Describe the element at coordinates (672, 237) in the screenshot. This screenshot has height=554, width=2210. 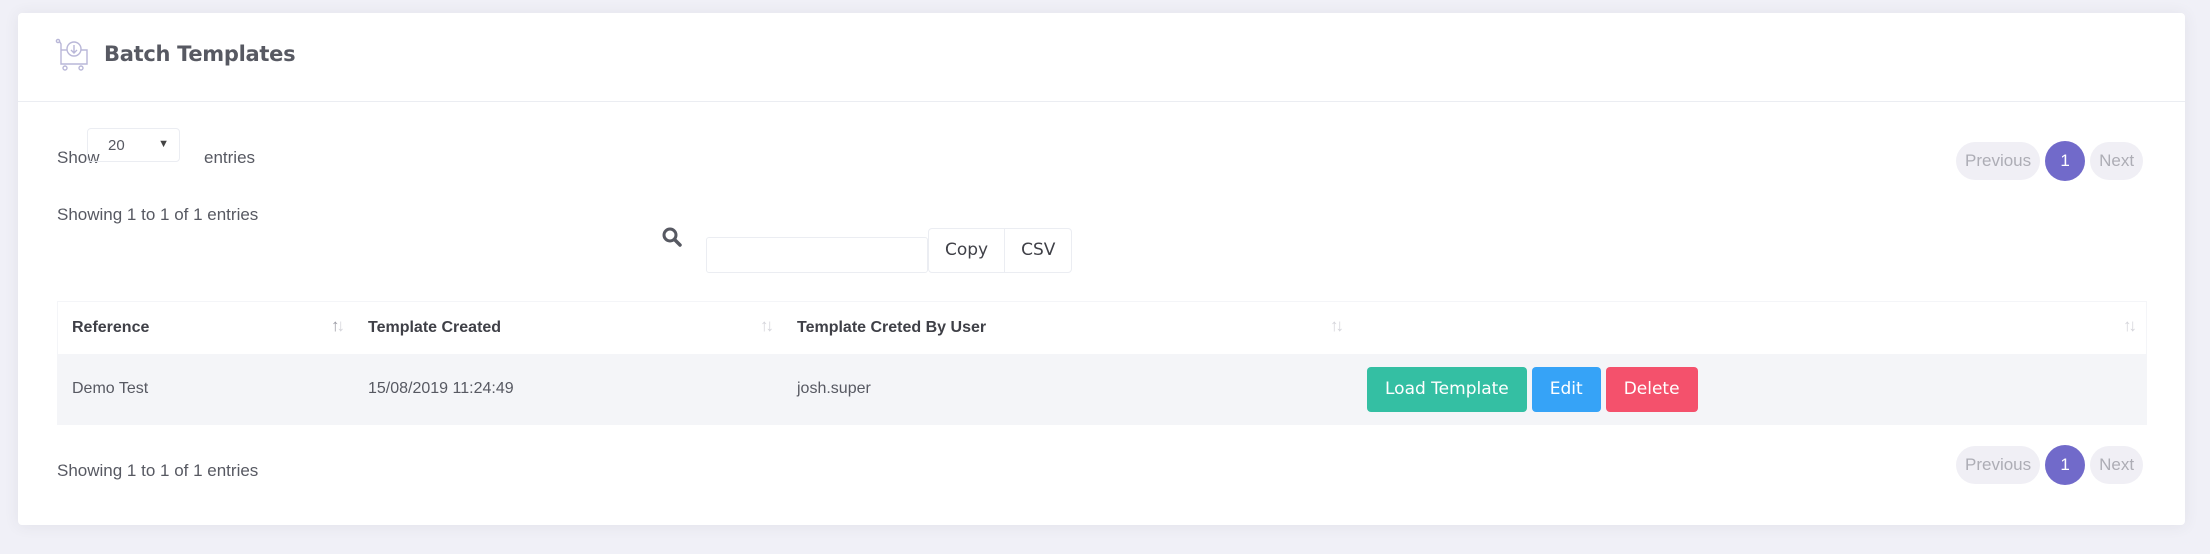
I see `search-icon` at that location.